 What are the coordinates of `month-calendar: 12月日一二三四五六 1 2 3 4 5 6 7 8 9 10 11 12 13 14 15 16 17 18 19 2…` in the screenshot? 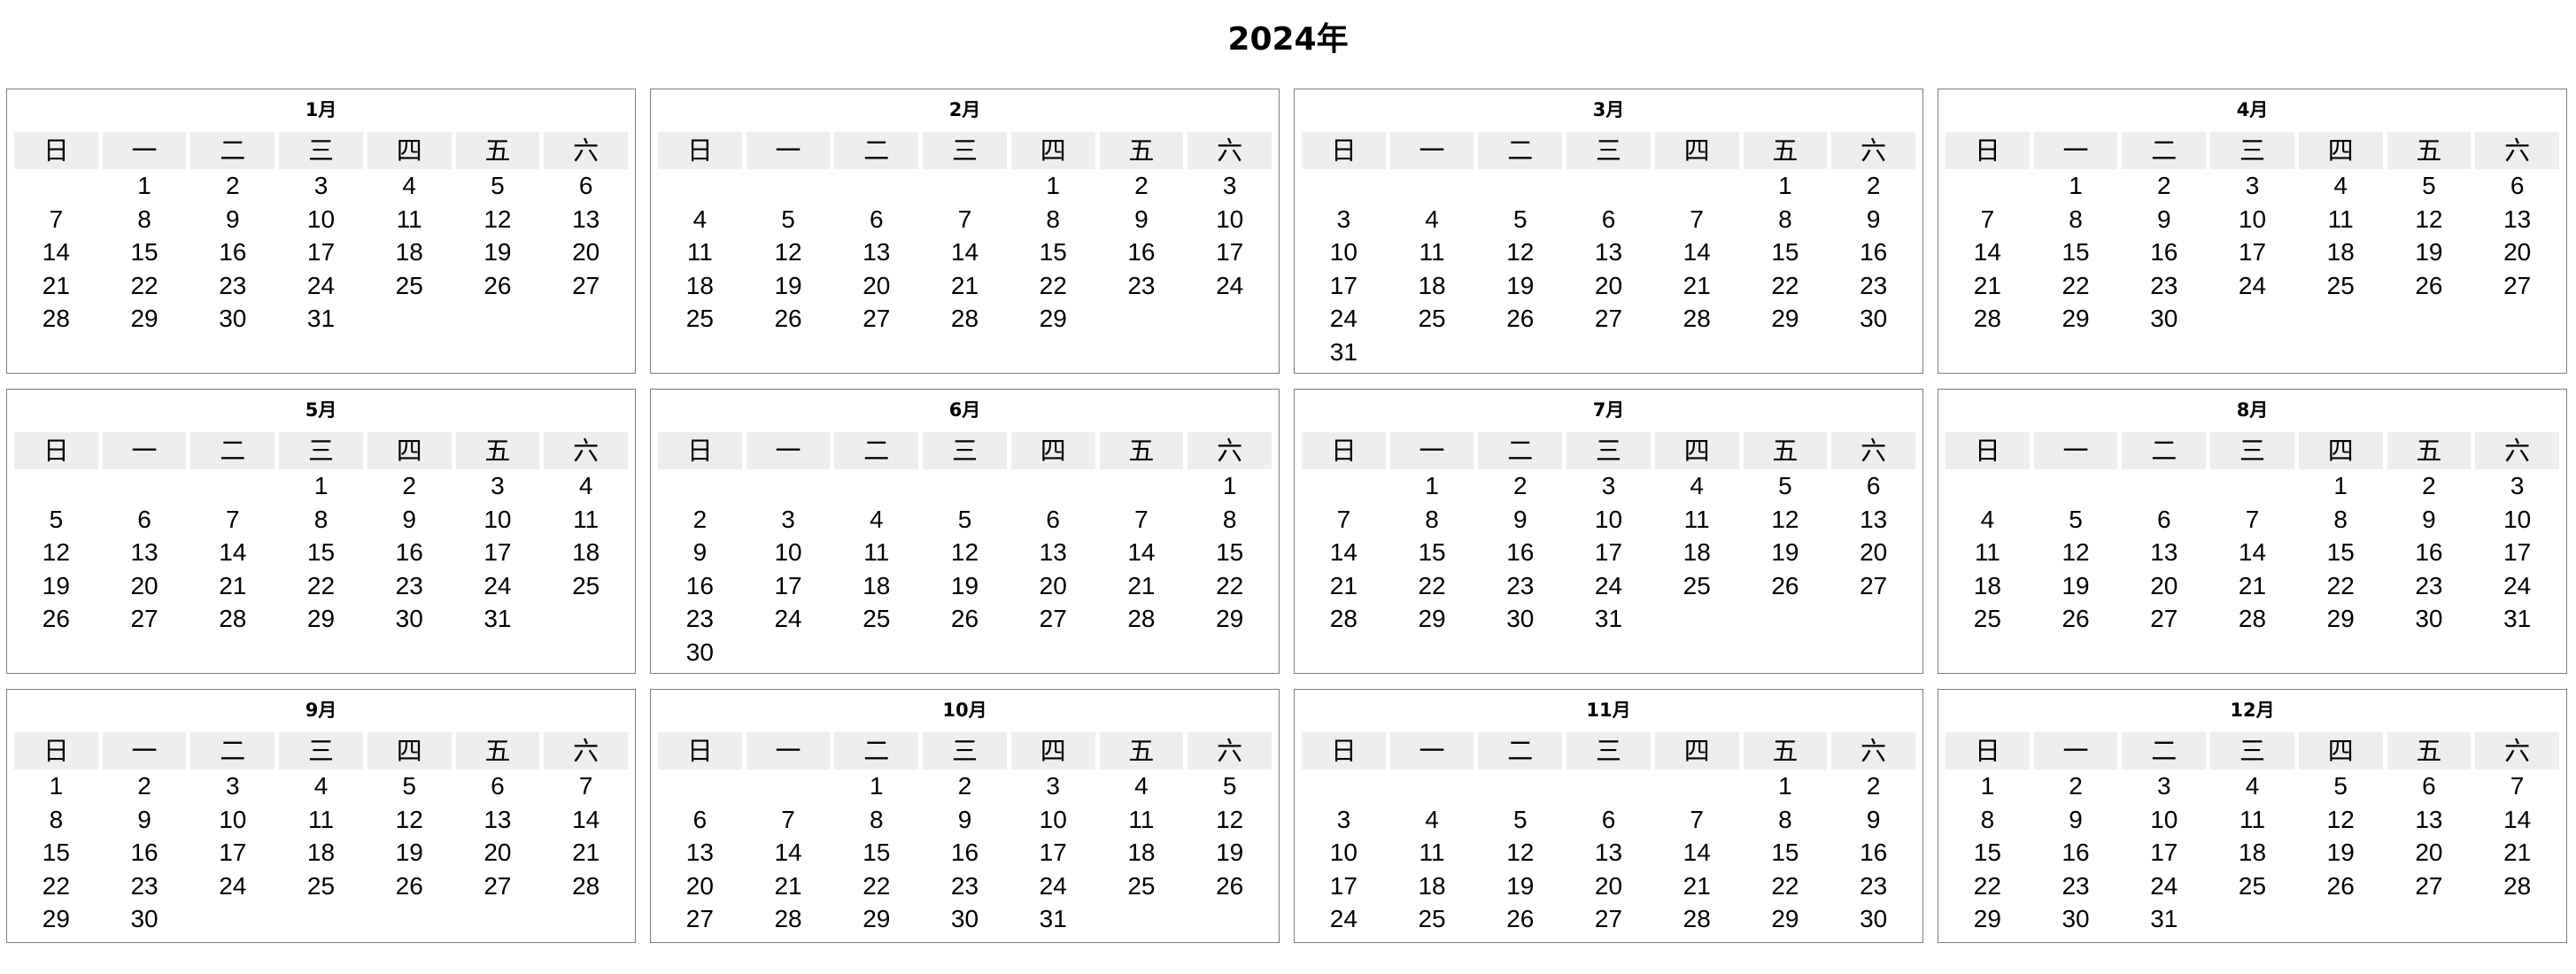 It's located at (2252, 816).